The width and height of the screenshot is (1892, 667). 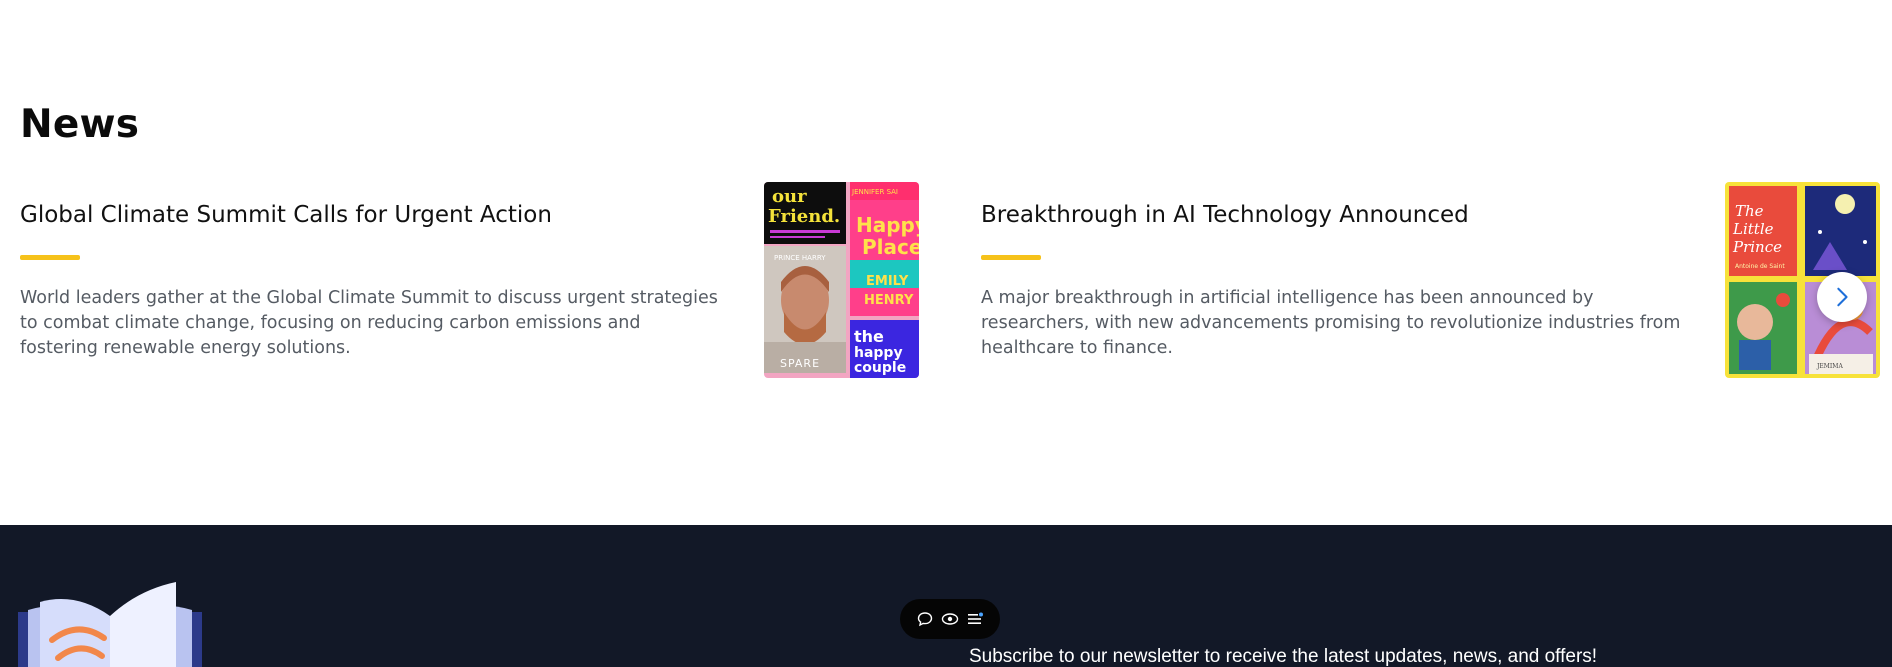 I want to click on comment-icon, so click(x=925, y=619).